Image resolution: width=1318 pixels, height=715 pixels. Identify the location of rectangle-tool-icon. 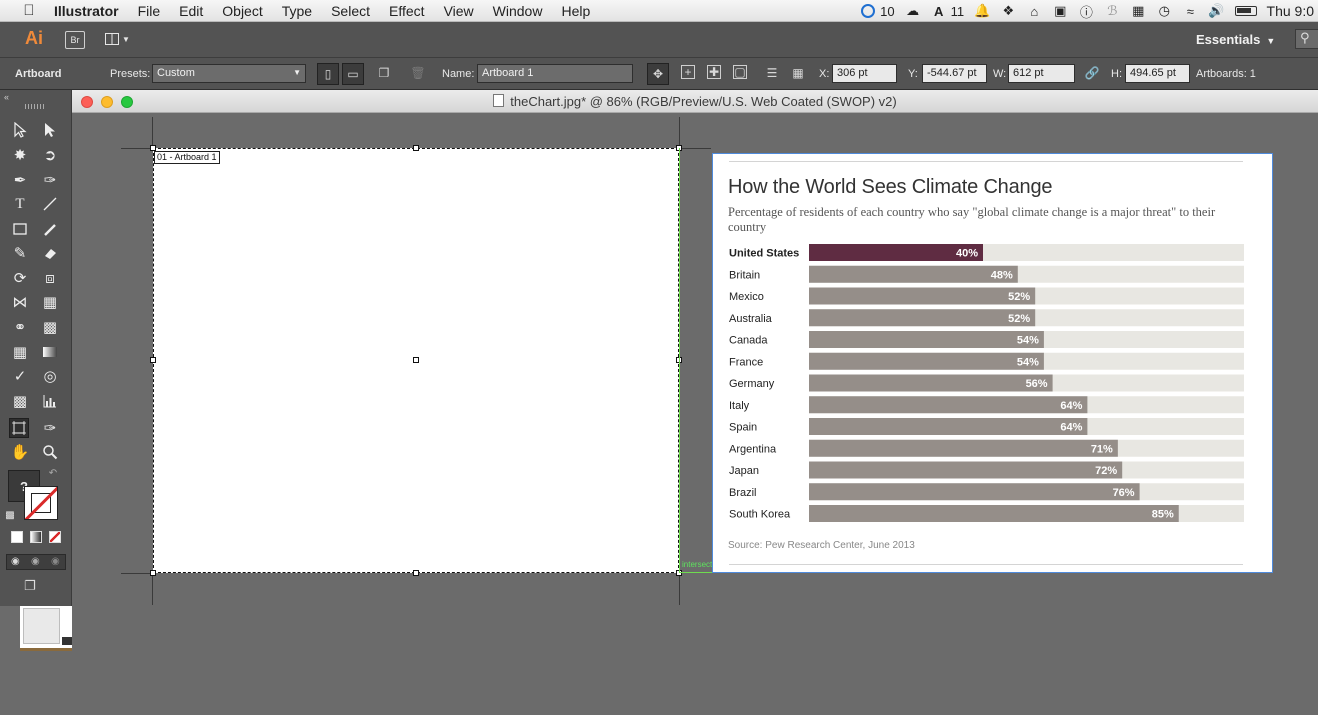
(20, 229).